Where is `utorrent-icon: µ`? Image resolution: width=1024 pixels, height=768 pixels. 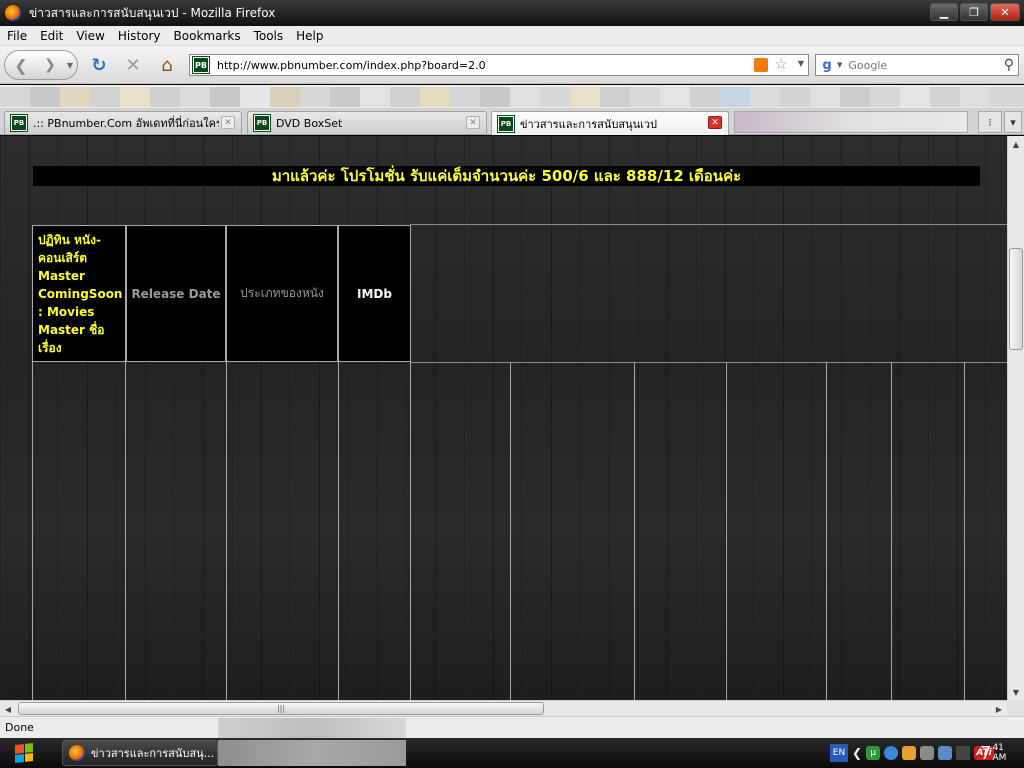
utorrent-icon: µ is located at coordinates (873, 753).